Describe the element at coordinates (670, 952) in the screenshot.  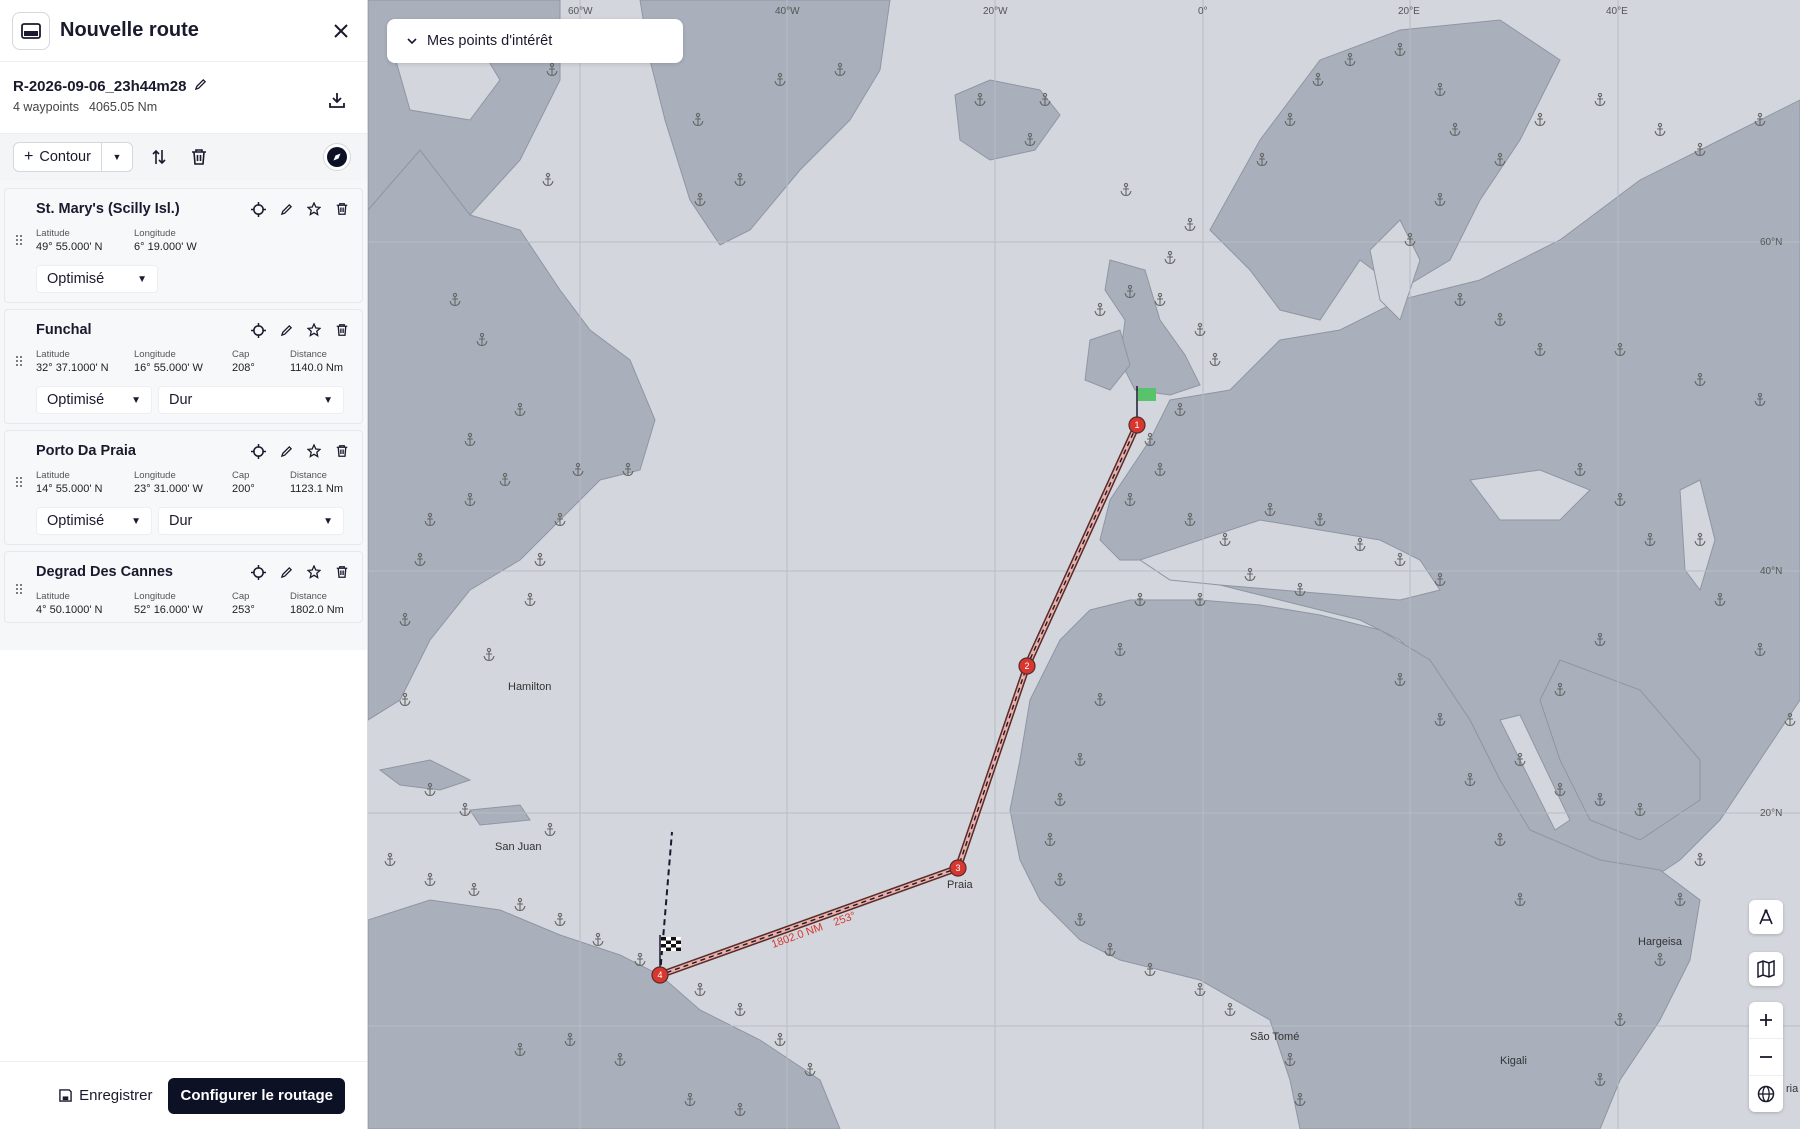
I see `finish-flag-icon` at that location.